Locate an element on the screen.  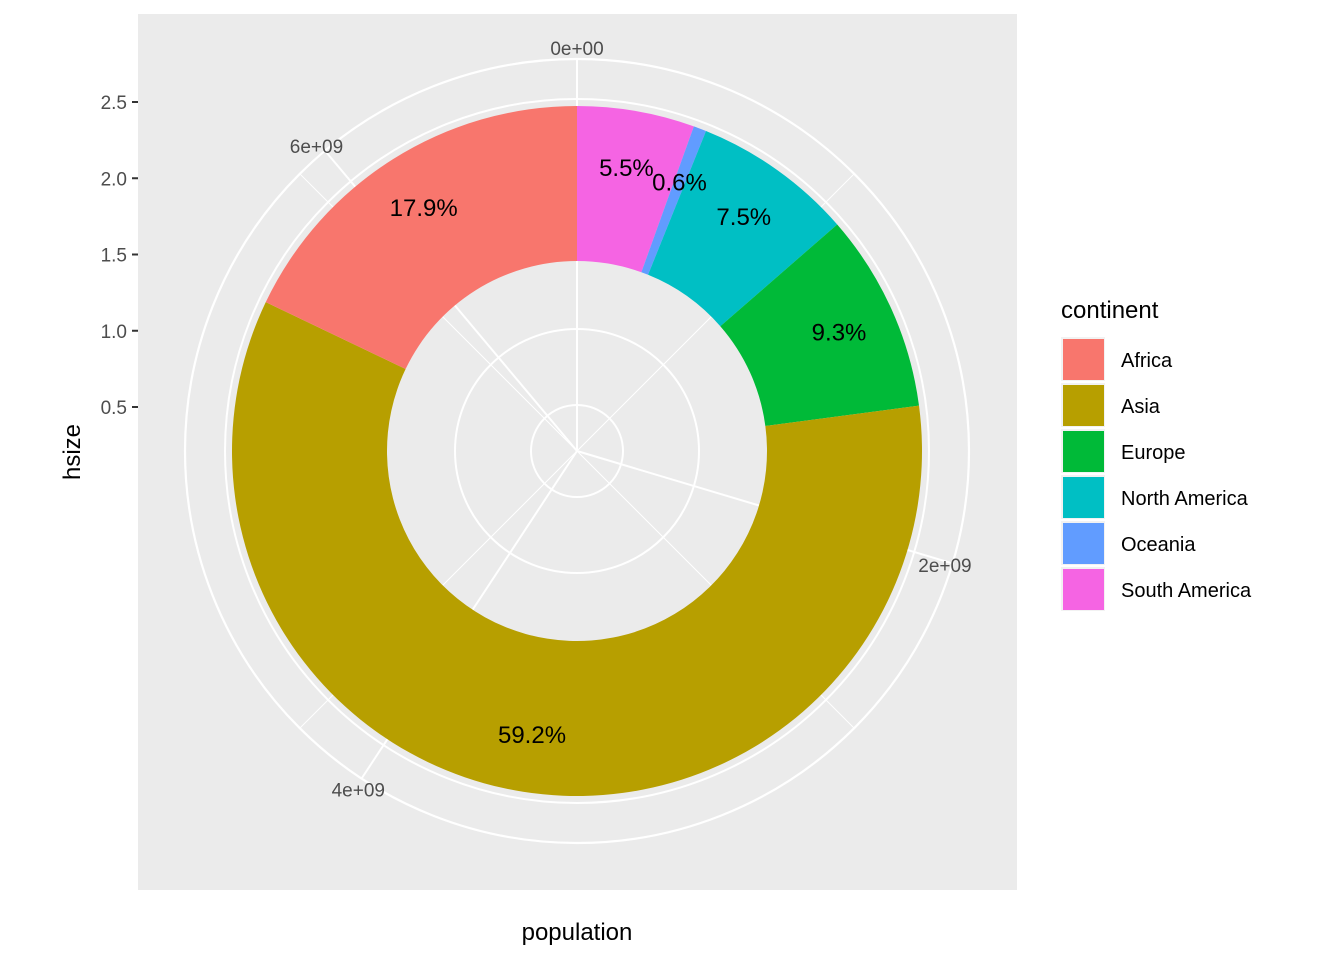
y-tick-label: 1.0 is located at coordinates (114, 332).